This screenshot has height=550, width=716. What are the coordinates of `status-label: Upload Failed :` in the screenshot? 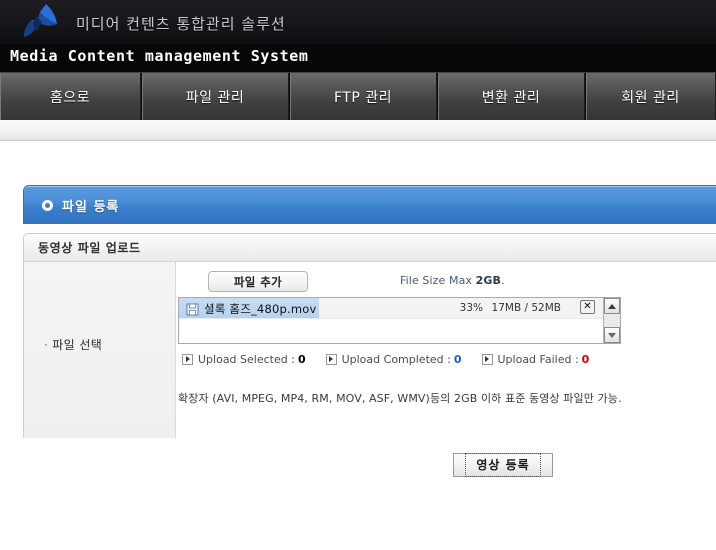 It's located at (538, 359).